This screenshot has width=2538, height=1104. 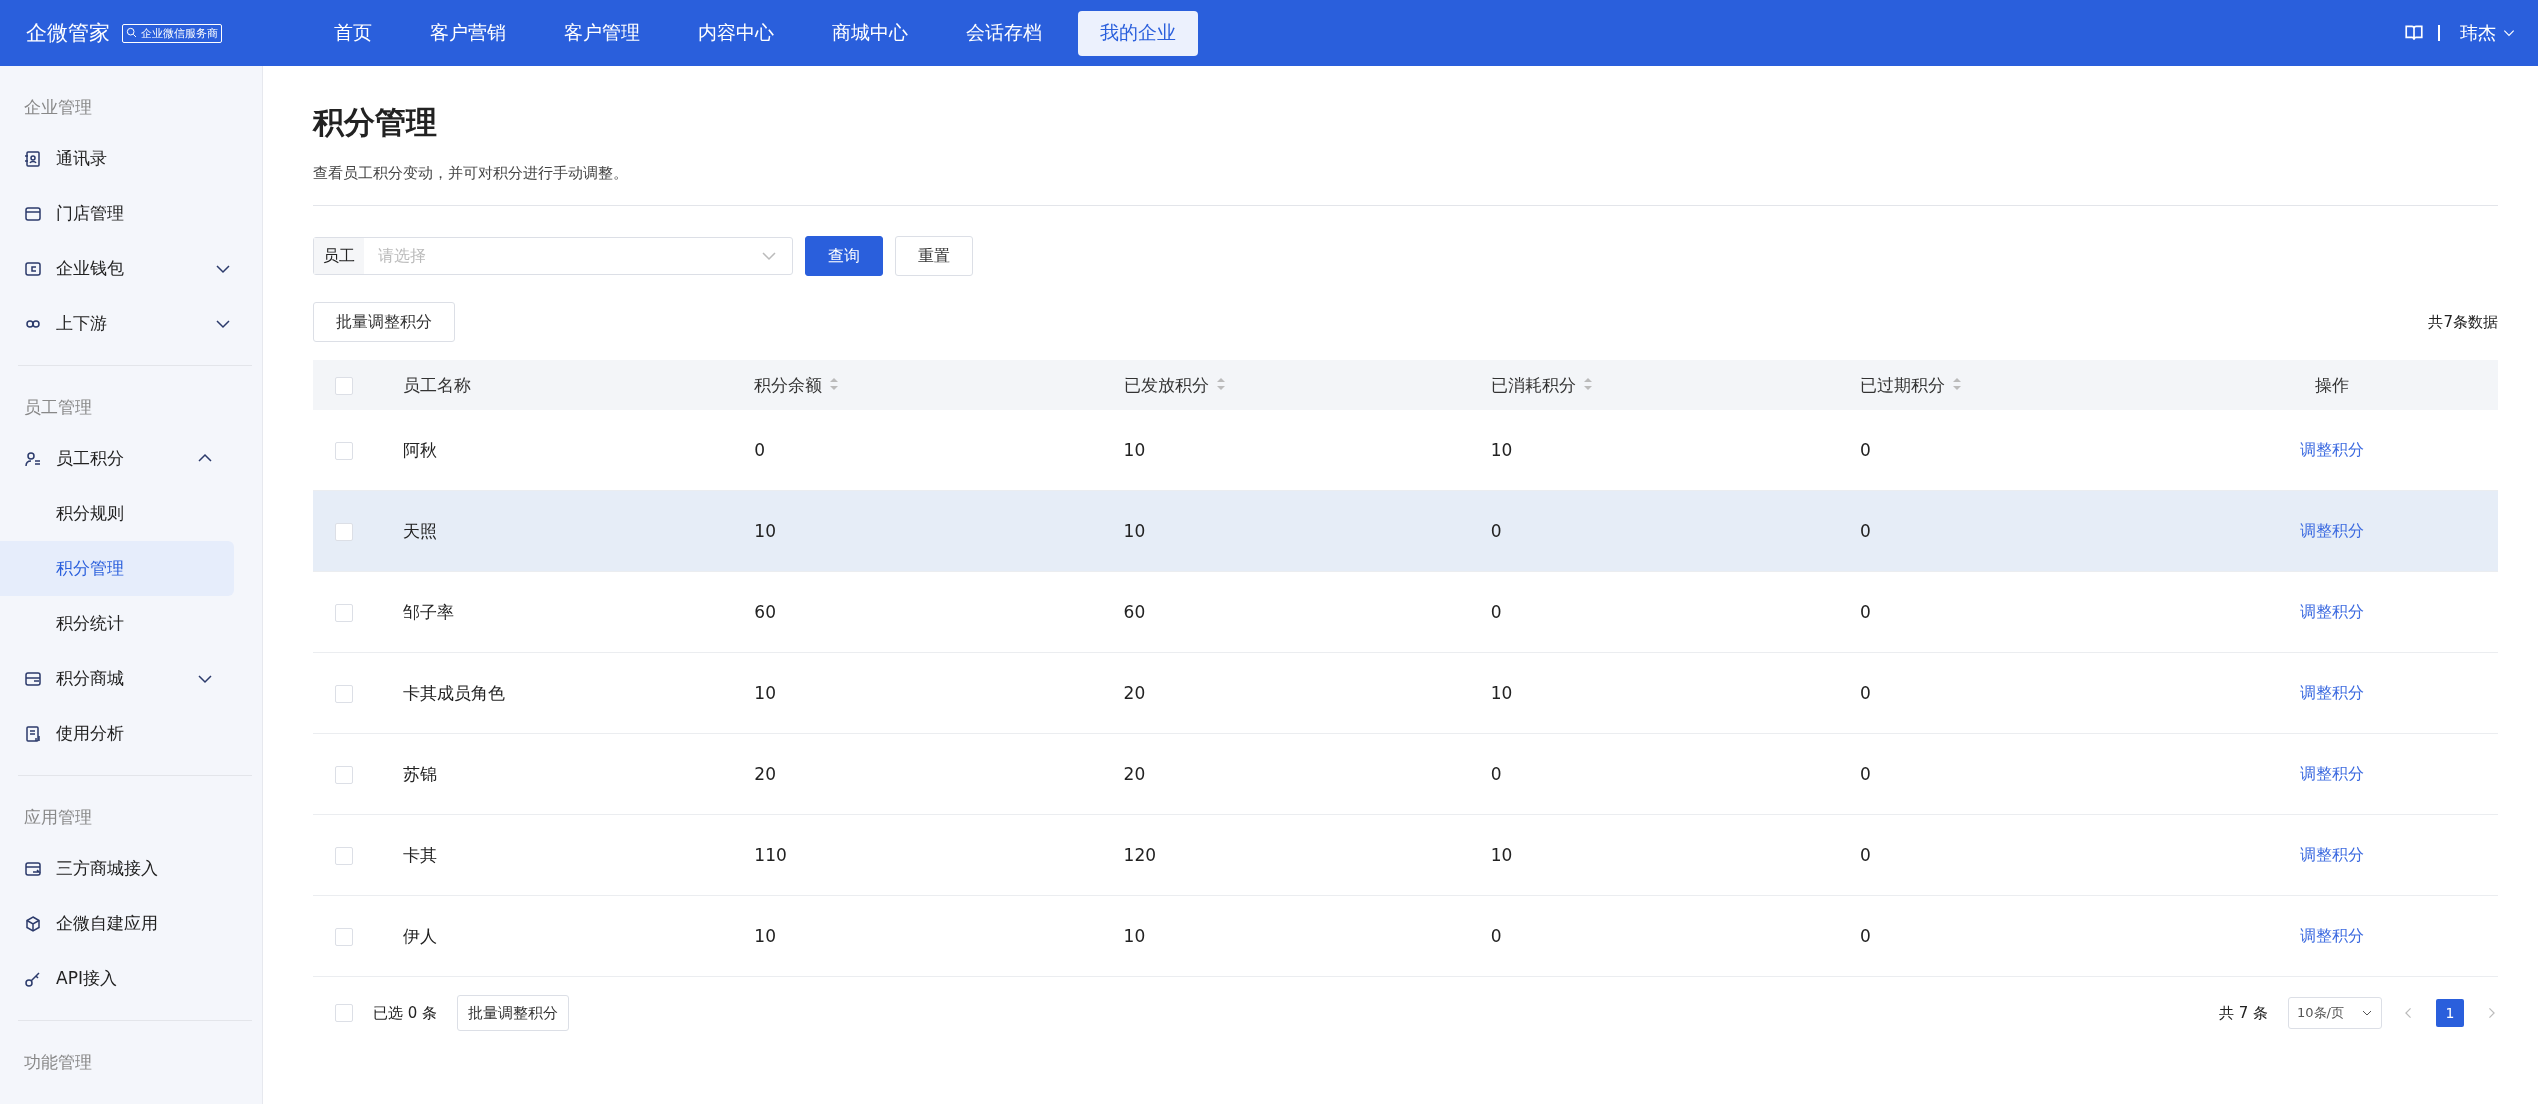 I want to click on nav-tab: 内容中心, so click(x=736, y=33).